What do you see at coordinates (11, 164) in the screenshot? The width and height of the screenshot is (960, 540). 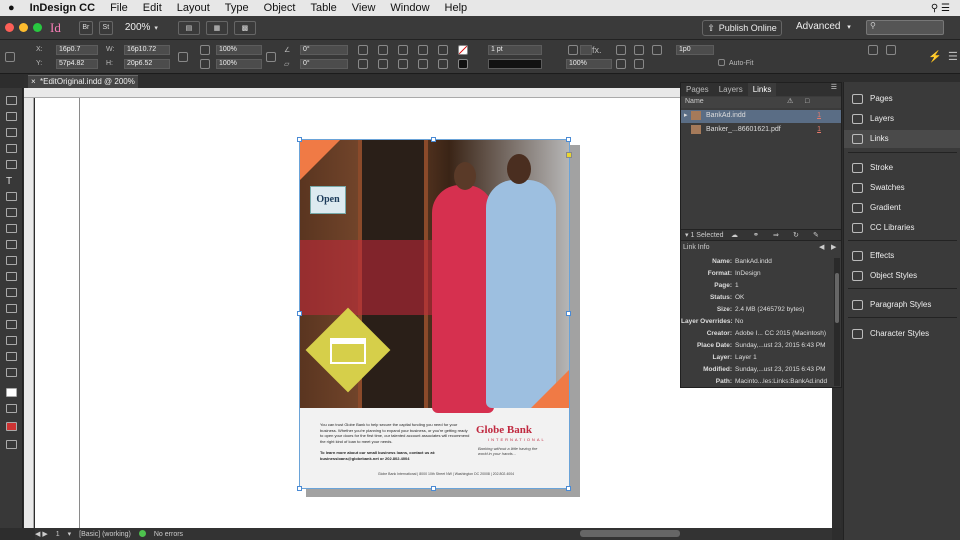 I see `content-collector-icon` at bounding box center [11, 164].